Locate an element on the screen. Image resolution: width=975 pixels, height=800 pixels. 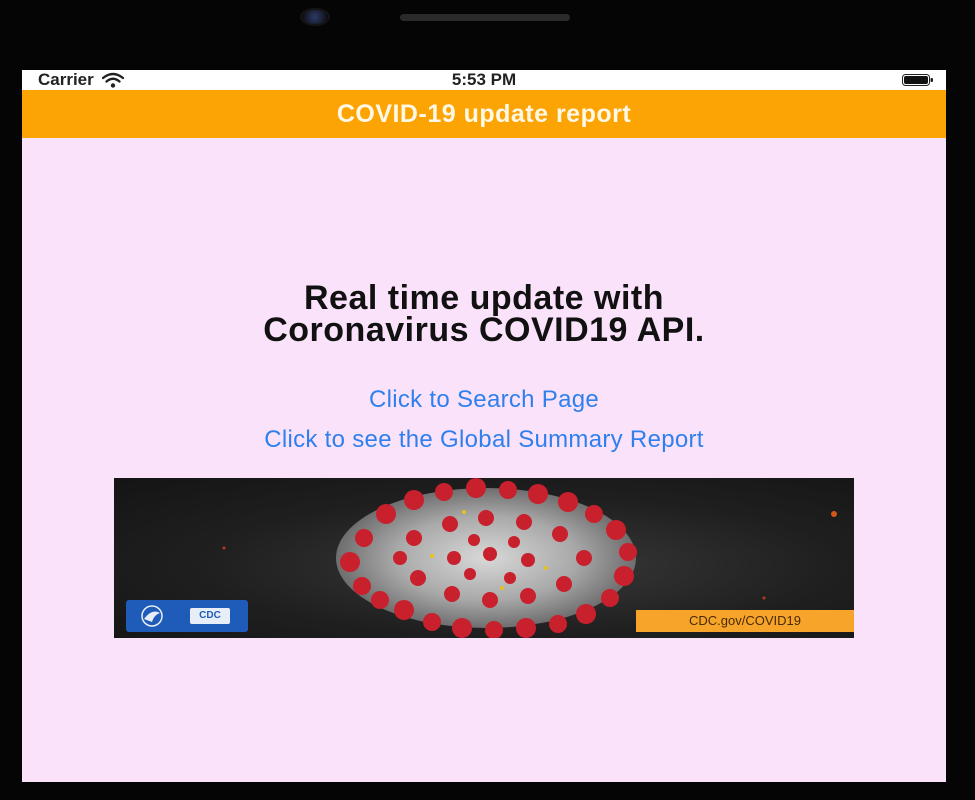
headline-line-2: Coronavirus COVID19 API. is located at coordinates (484, 330).